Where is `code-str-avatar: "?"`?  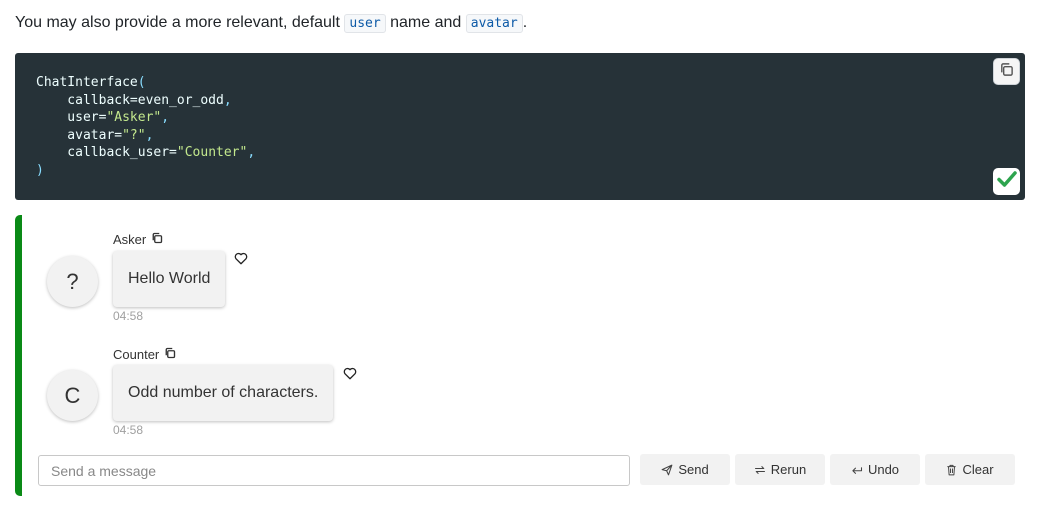 code-str-avatar: "?" is located at coordinates (134, 135).